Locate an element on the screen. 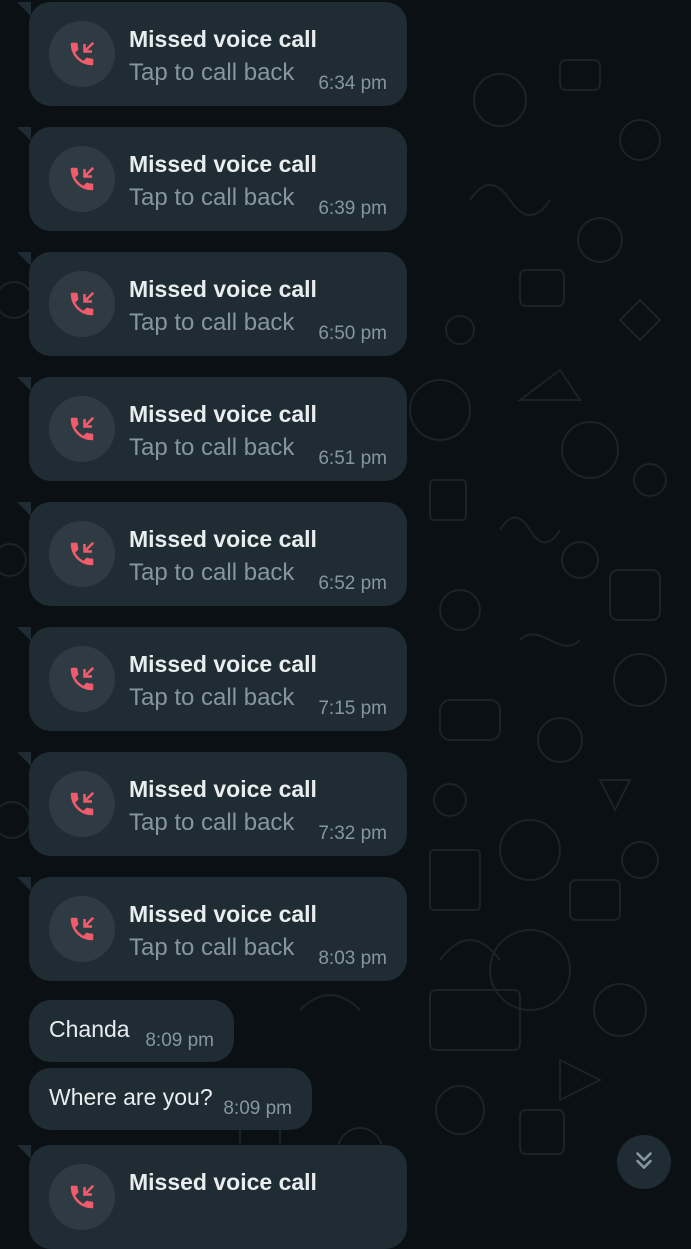 The image size is (691, 1249). missed-call-bubble: Missed voice call Tap to call back 6:39 pm is located at coordinates (212, 179).